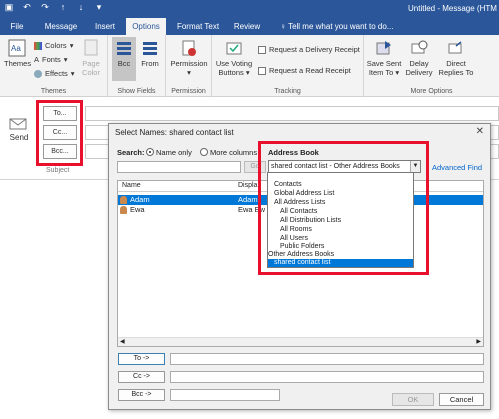  What do you see at coordinates (327, 377) in the screenshot?
I see `cc-recipients-field` at bounding box center [327, 377].